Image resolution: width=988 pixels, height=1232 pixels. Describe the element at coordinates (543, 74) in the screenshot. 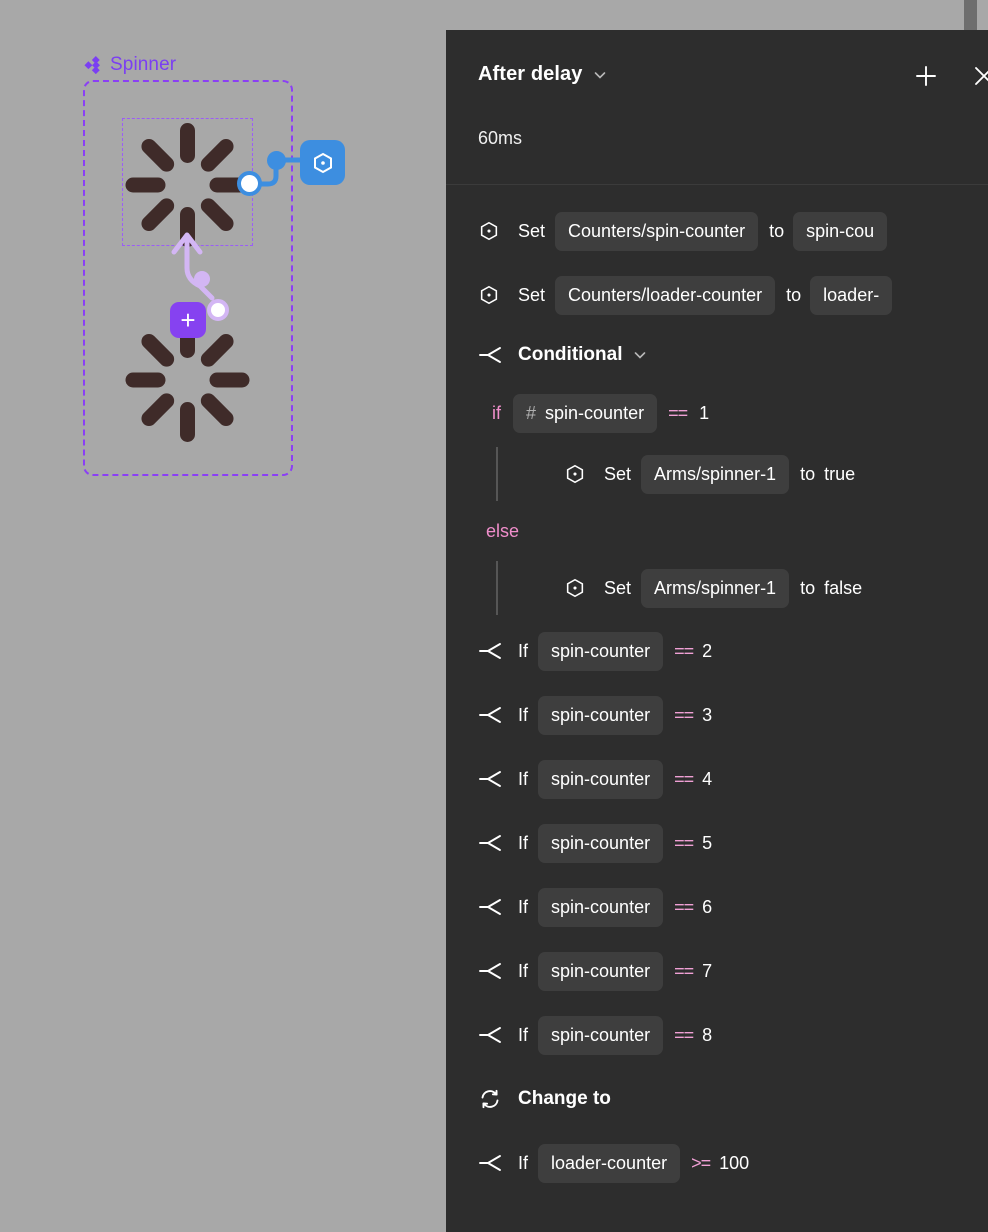

I see `panel-trigger-selector: After delay` at that location.